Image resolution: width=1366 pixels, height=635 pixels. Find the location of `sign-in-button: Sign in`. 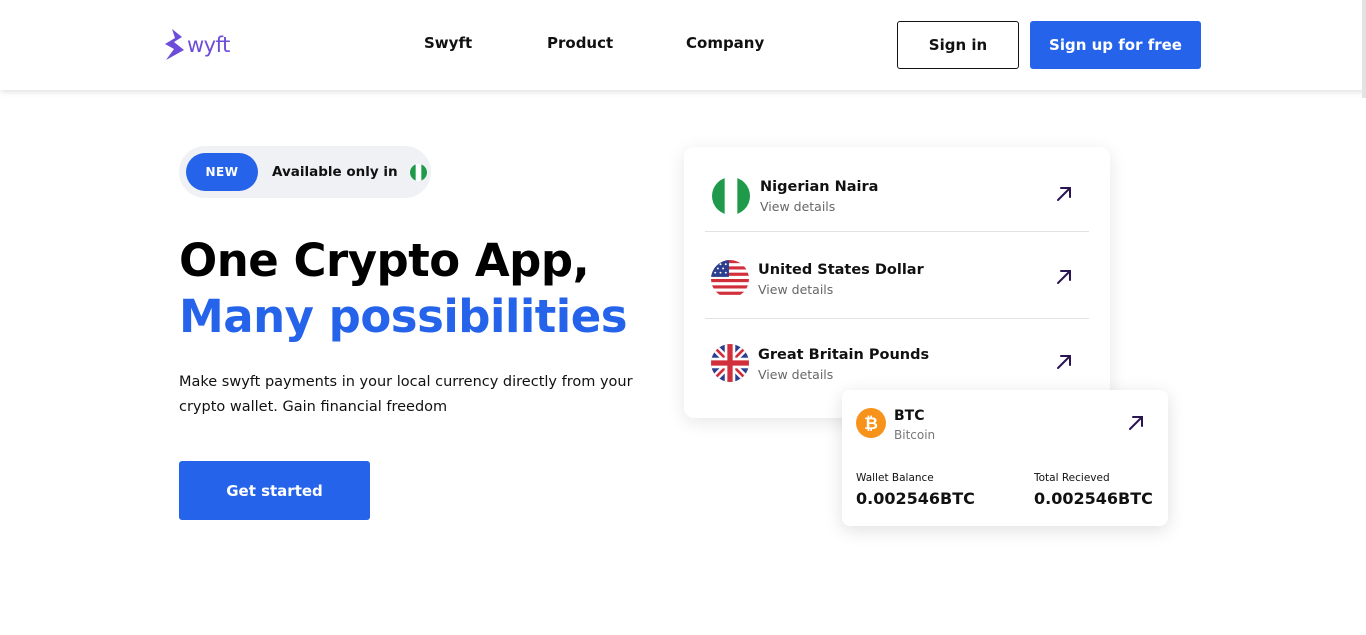

sign-in-button: Sign in is located at coordinates (958, 45).